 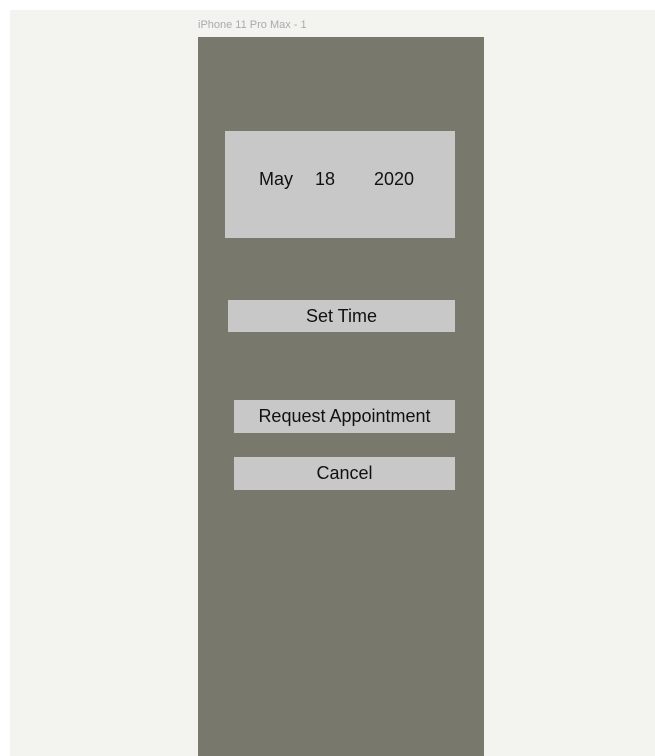 I want to click on date-picker: May 18 2020, so click(x=340, y=184).